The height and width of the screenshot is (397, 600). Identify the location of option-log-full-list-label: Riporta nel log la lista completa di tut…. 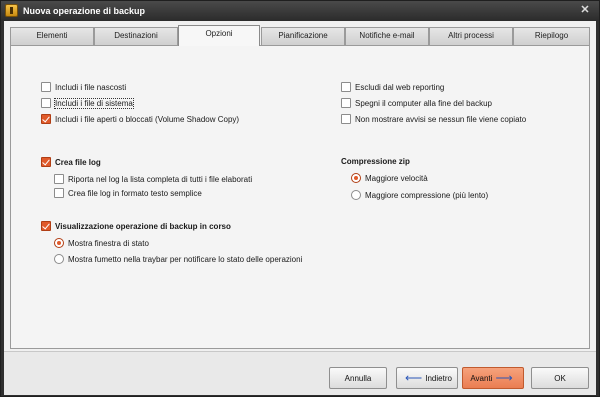
(160, 179).